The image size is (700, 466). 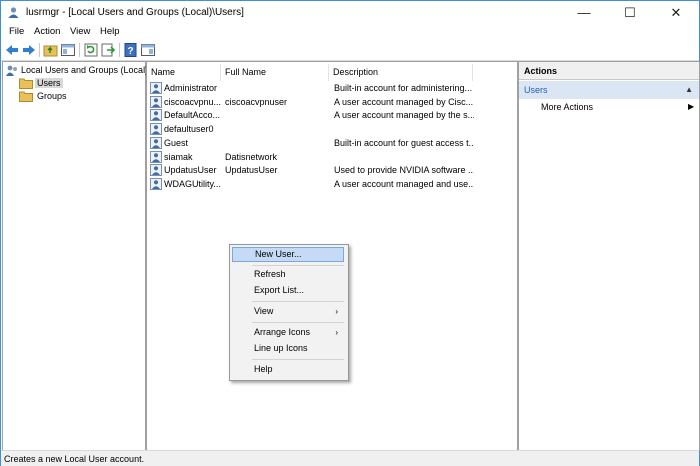 What do you see at coordinates (11, 70) in the screenshot?
I see `users-groups-icon` at bounding box center [11, 70].